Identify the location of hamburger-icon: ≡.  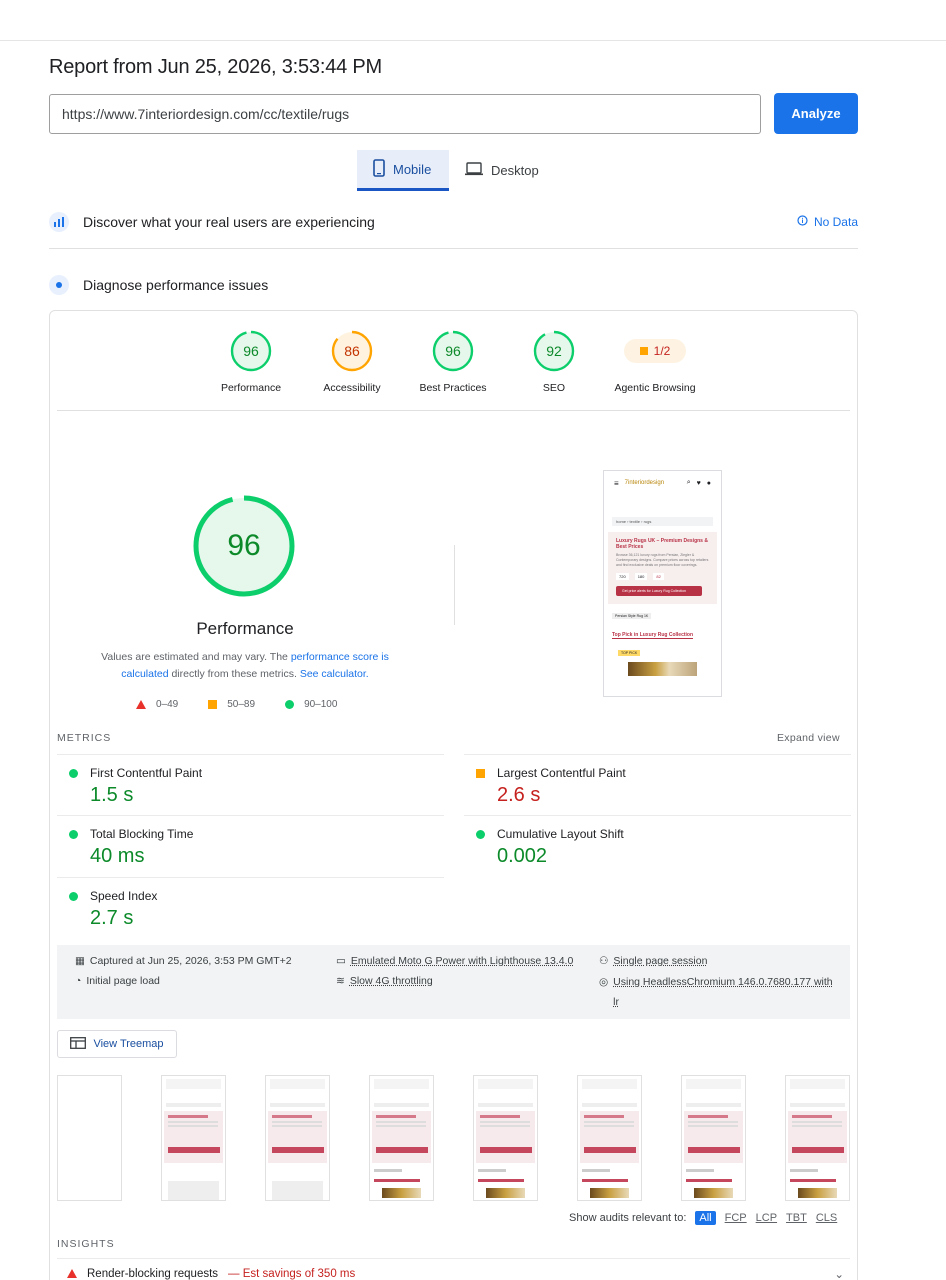
(616, 483).